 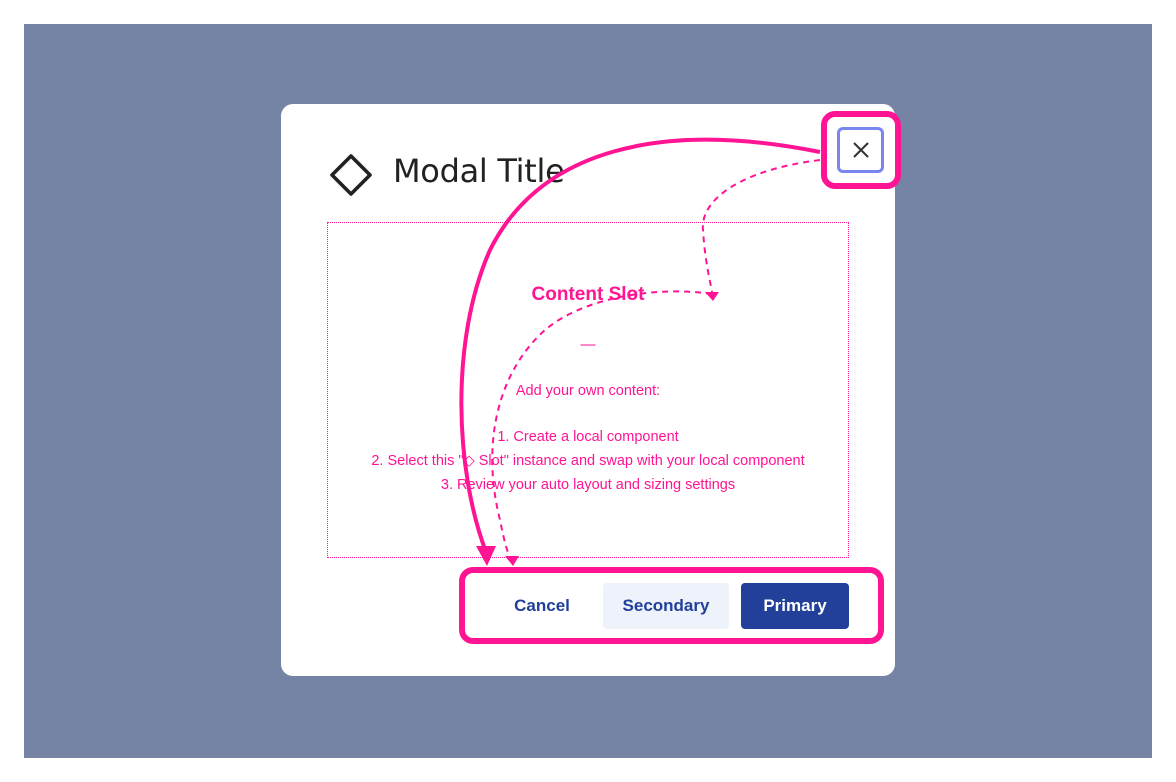 I want to click on modal-title: Modal Title, so click(x=479, y=171).